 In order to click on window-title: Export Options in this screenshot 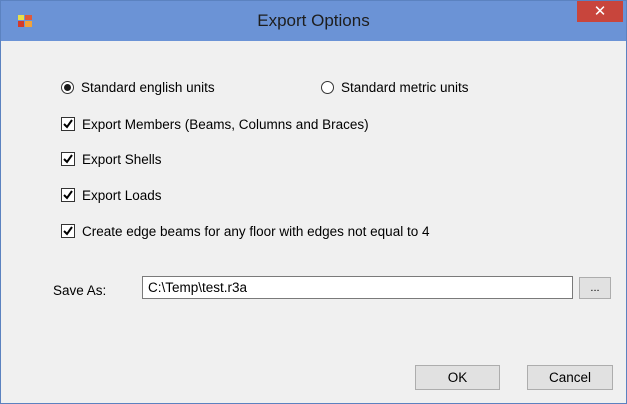, I will do `click(313, 20)`.